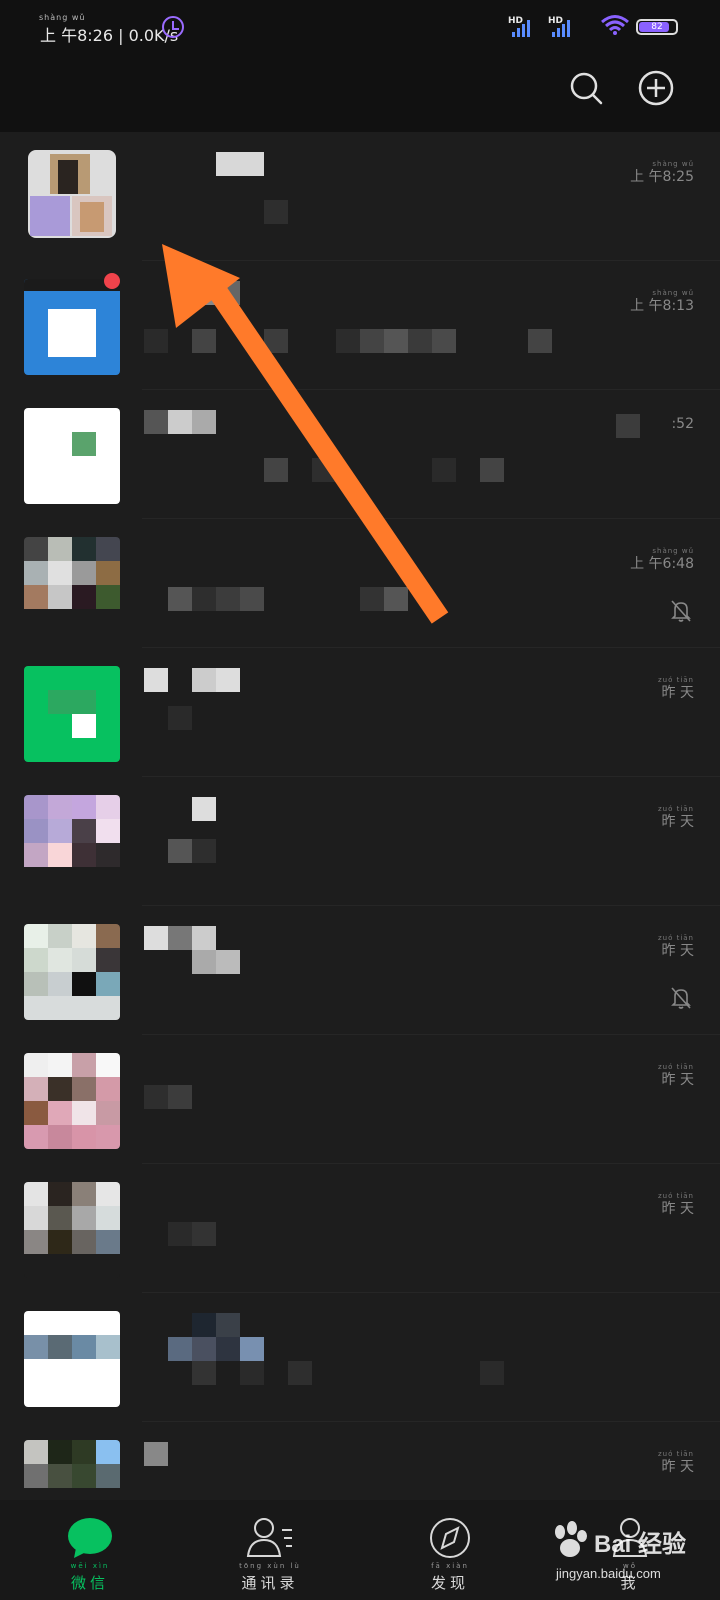 Image resolution: width=720 pixels, height=1600 pixels. What do you see at coordinates (629, 1566) in the screenshot?
I see `tab-pinyin: wǒ` at bounding box center [629, 1566].